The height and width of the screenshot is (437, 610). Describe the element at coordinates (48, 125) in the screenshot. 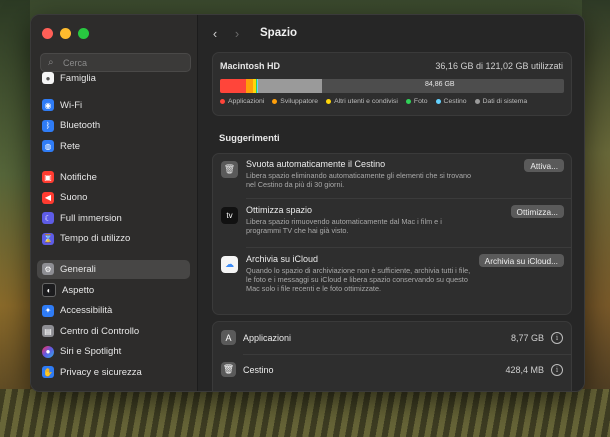

I see `bluetooth-icon: ᛒ` at that location.